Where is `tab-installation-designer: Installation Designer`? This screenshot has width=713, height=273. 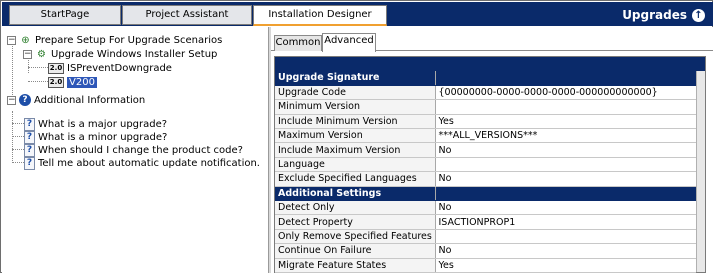
tab-installation-designer: Installation Designer is located at coordinates (320, 15).